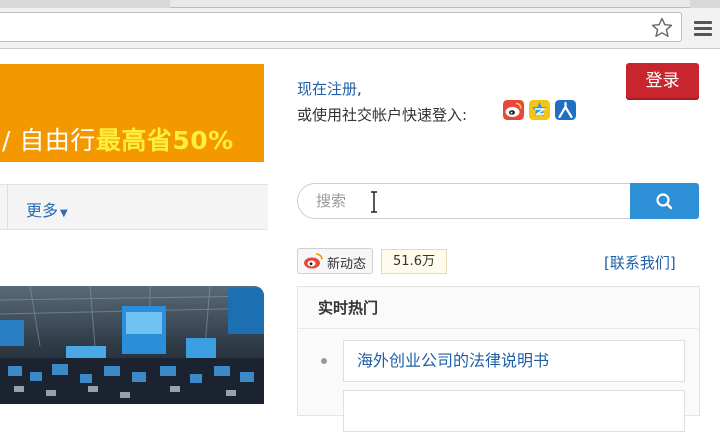 The image size is (720, 432). What do you see at coordinates (662, 28) in the screenshot?
I see `bookmark-star-icon` at bounding box center [662, 28].